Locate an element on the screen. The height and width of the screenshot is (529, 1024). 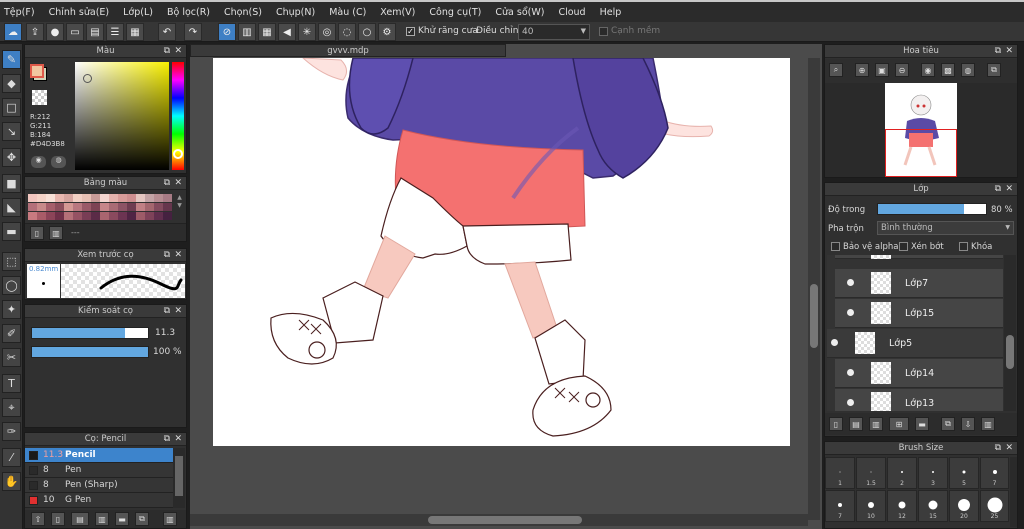
menu-select: Chọn(S) is located at coordinates (243, 12).